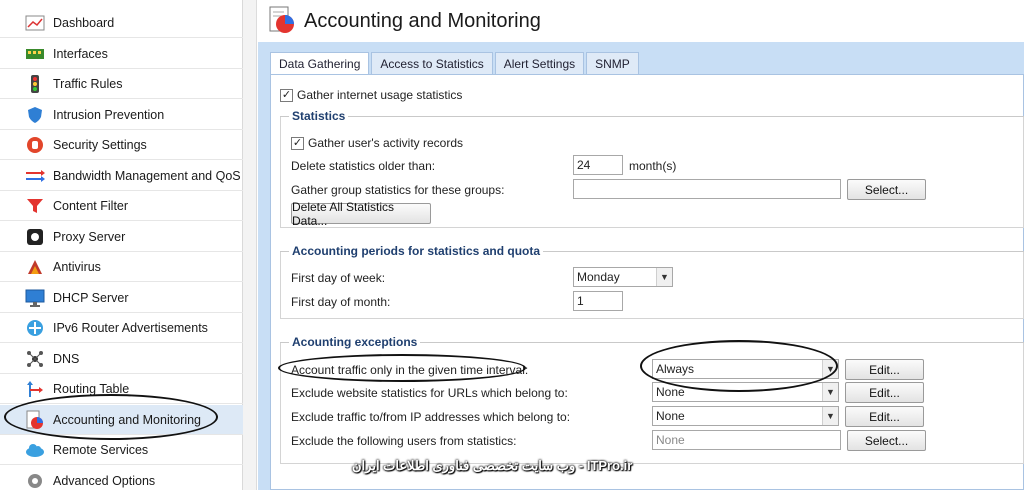  What do you see at coordinates (623, 277) in the screenshot?
I see `first-day-week-select: Monday ▼` at bounding box center [623, 277].